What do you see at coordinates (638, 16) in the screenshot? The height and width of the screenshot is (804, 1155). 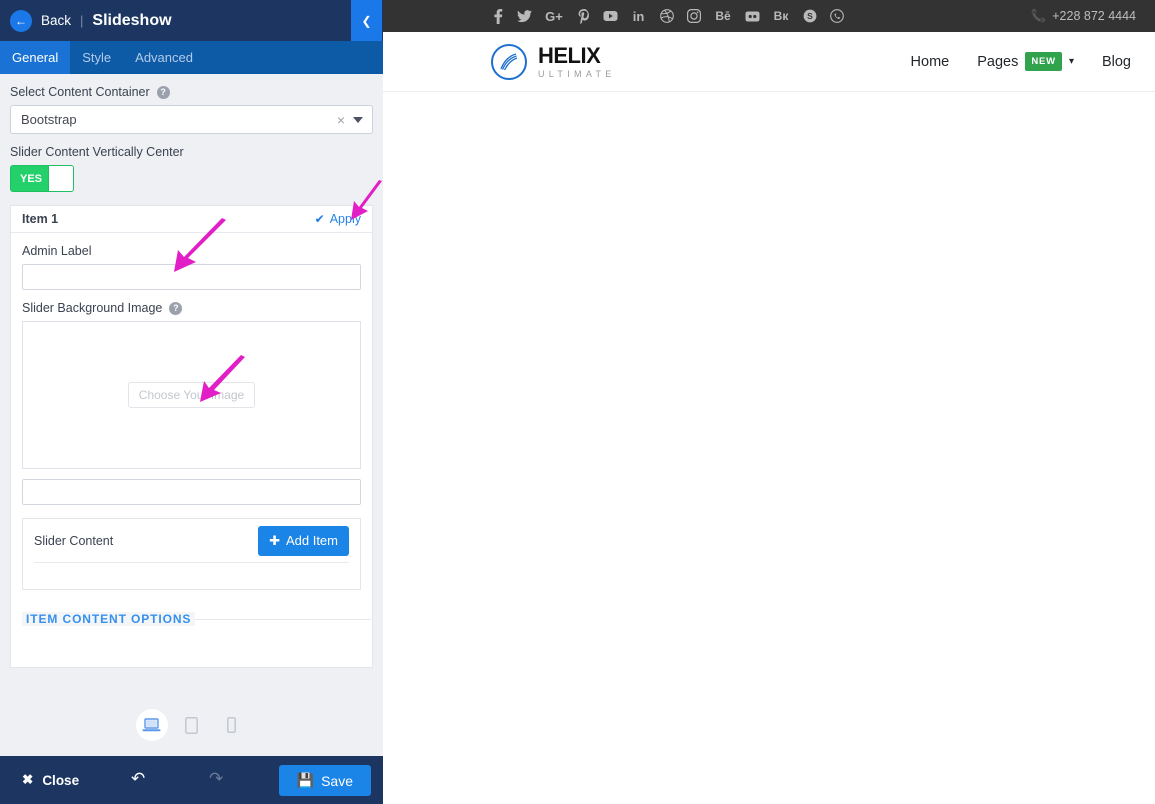 I see `linkedin-icon: in` at bounding box center [638, 16].